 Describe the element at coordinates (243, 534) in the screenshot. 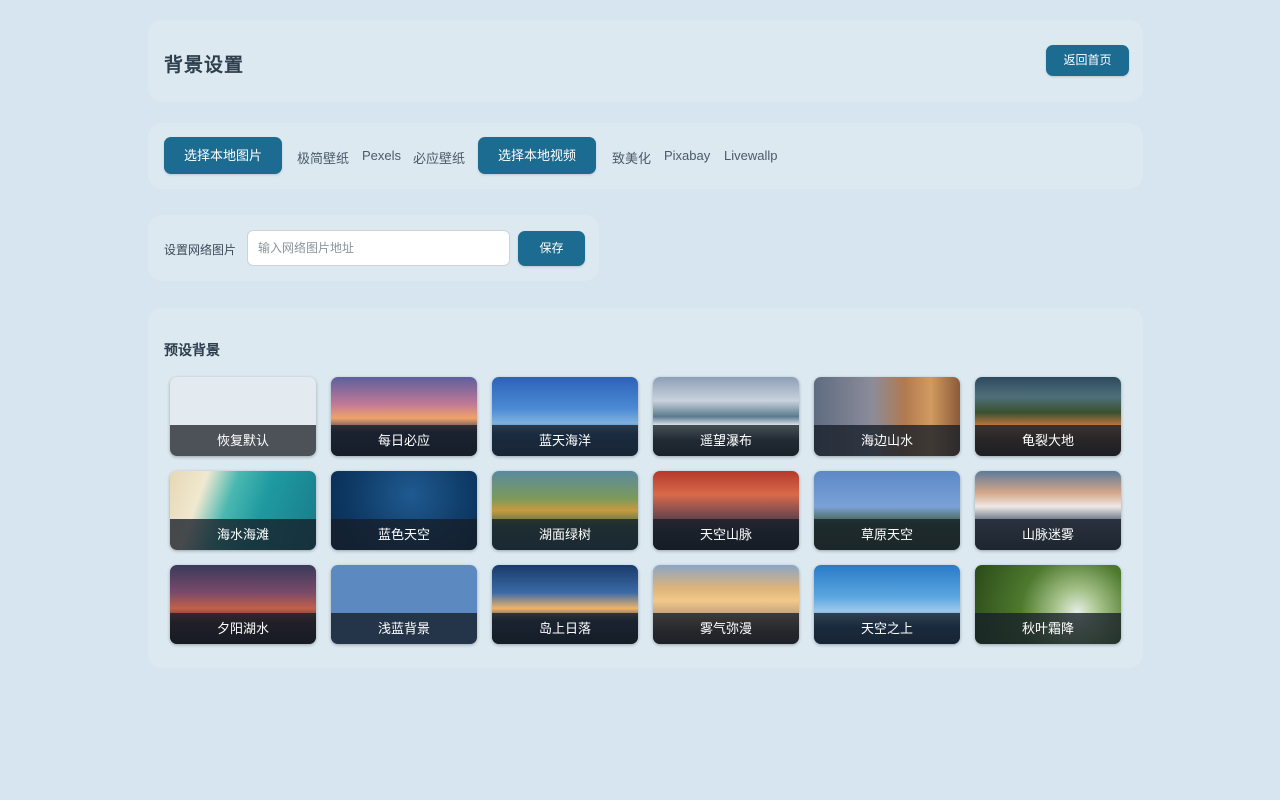

I see `preset-card-label: 海水海滩` at that location.